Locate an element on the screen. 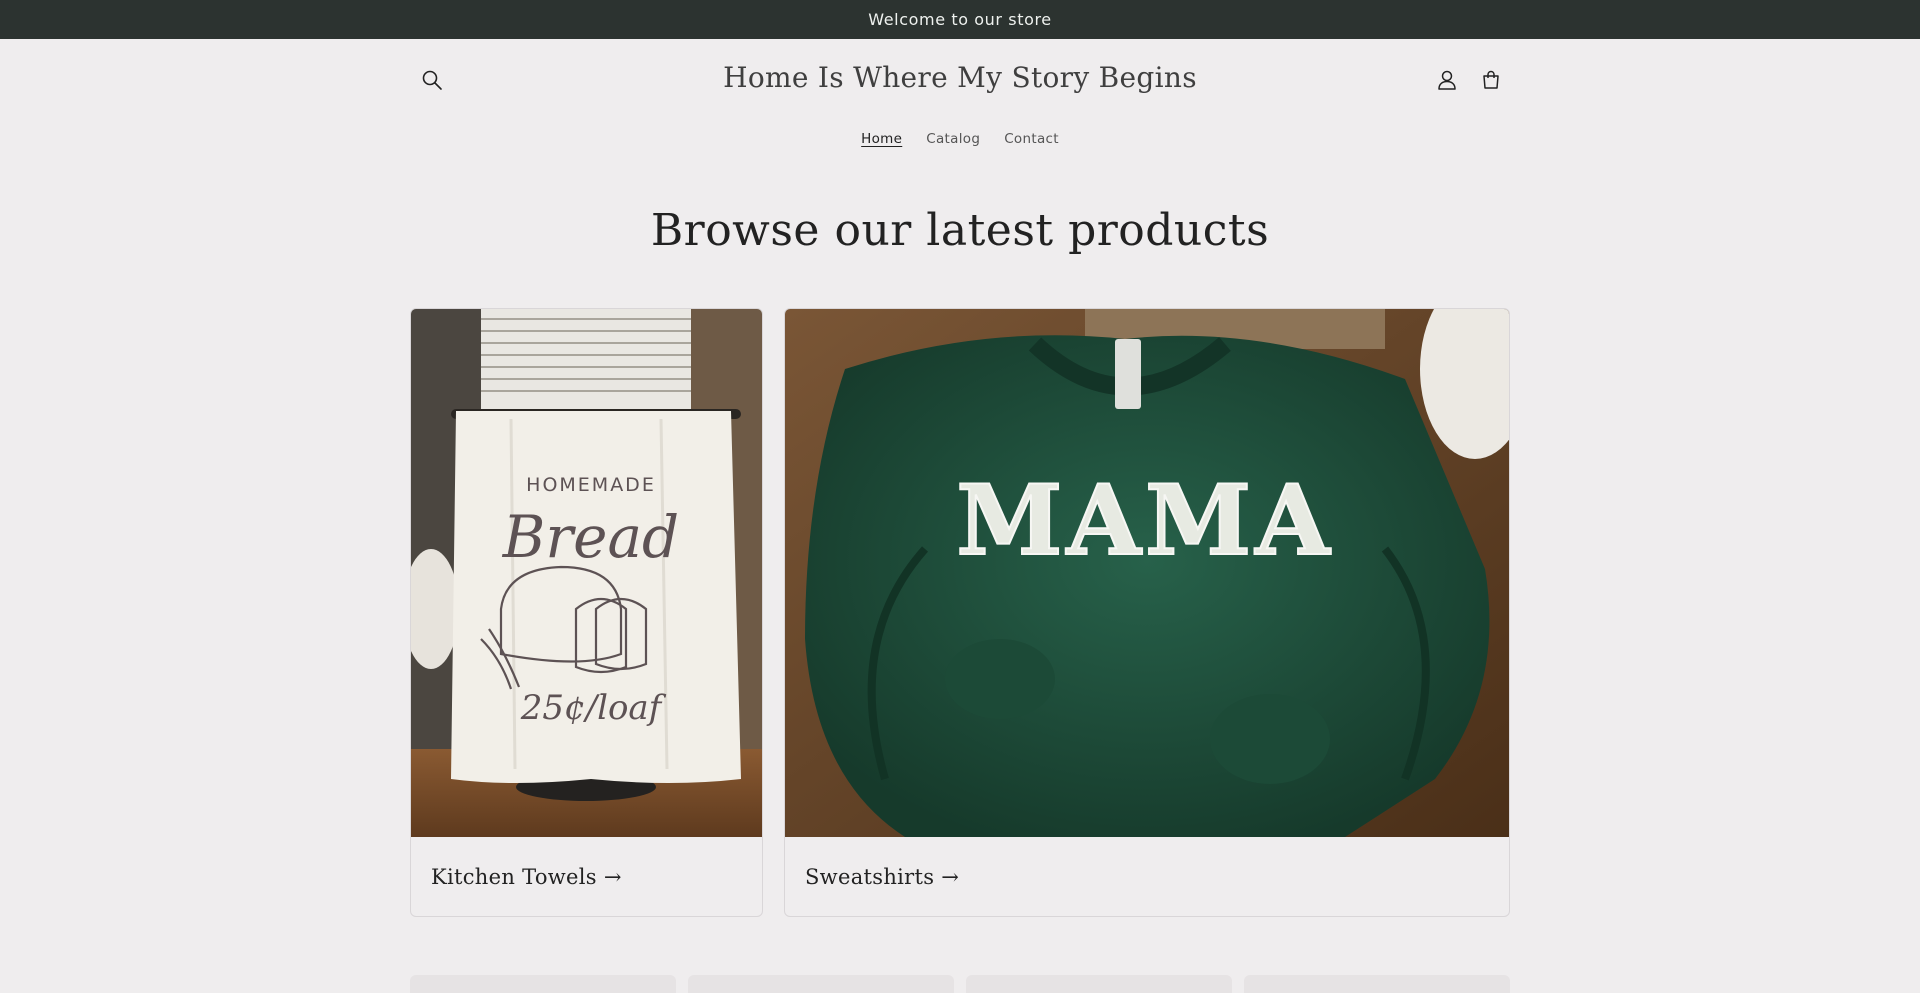  nav-item-catalog: Catalog is located at coordinates (953, 139).